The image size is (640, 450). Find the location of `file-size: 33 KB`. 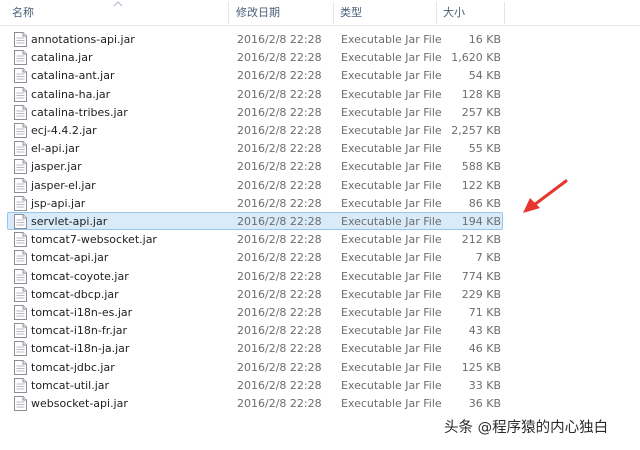

file-size: 33 KB is located at coordinates (484, 385).